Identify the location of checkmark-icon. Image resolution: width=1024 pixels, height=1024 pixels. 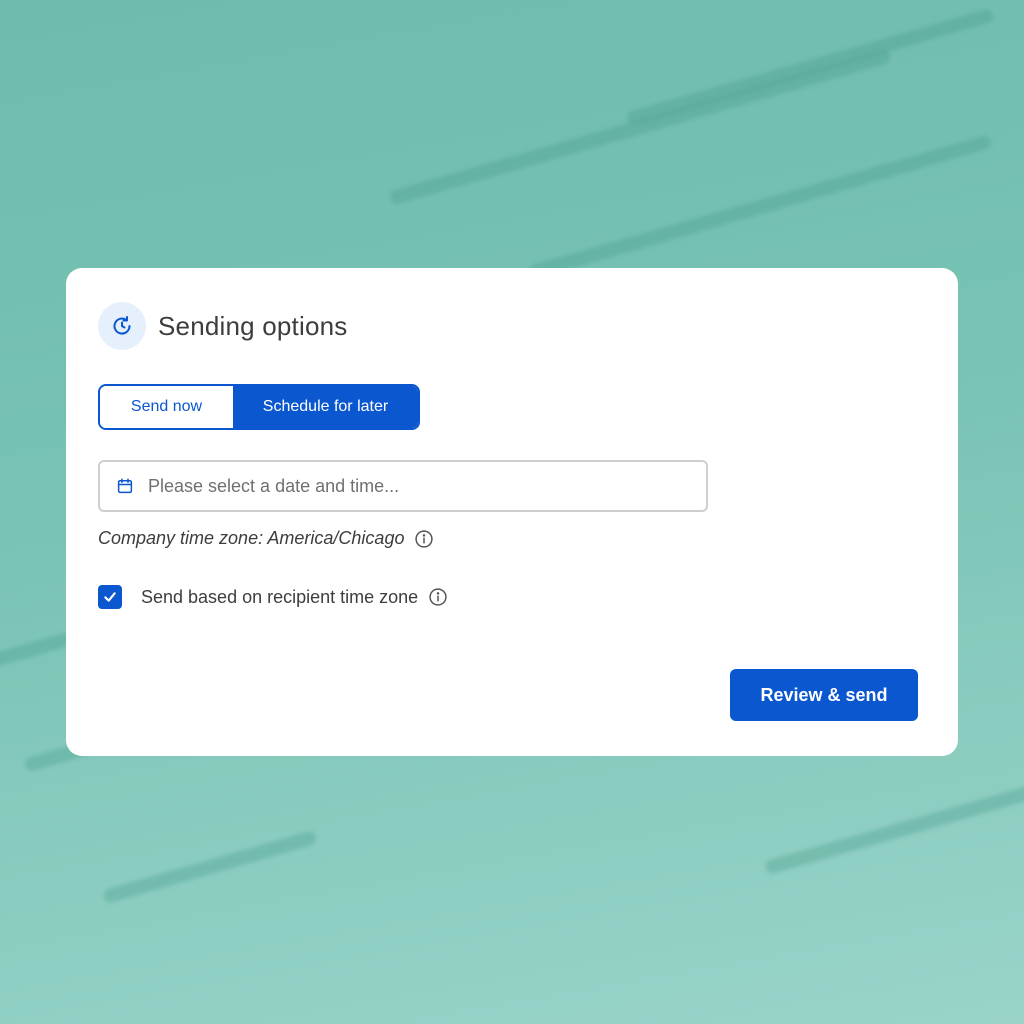
(110, 597).